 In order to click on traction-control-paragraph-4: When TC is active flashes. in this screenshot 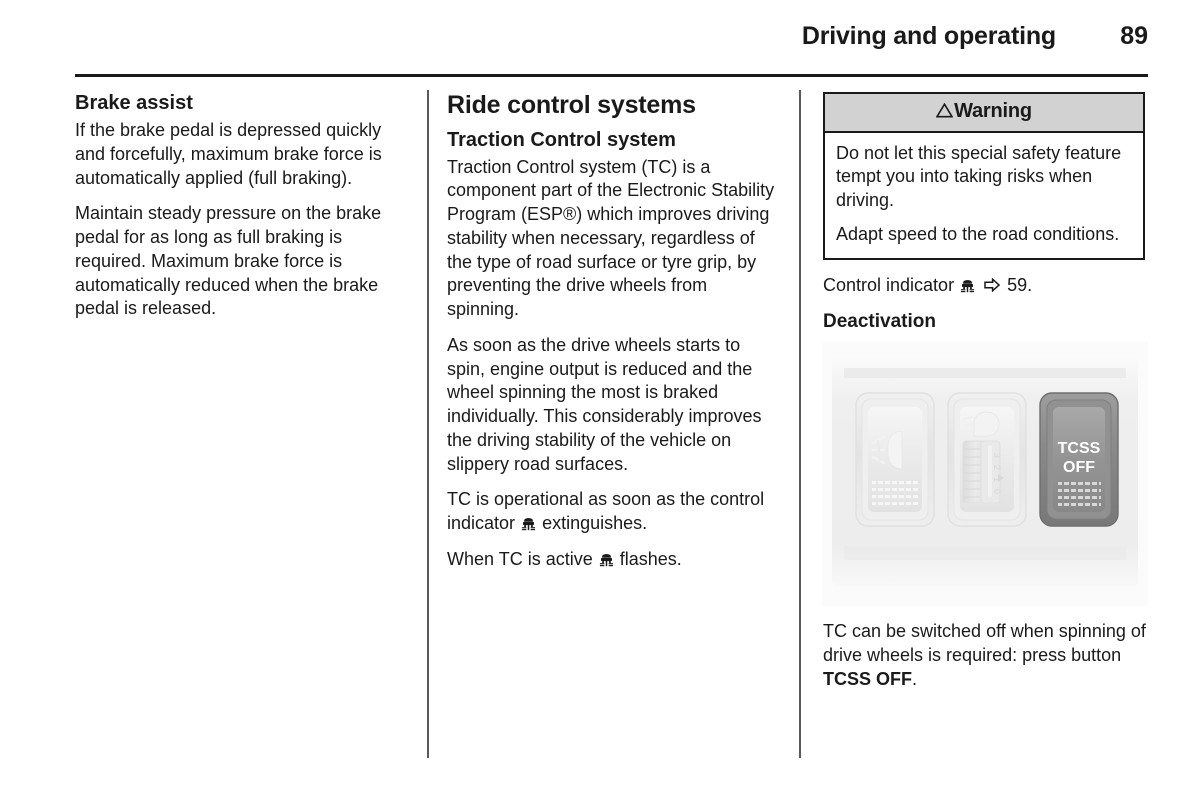, I will do `click(614, 560)`.